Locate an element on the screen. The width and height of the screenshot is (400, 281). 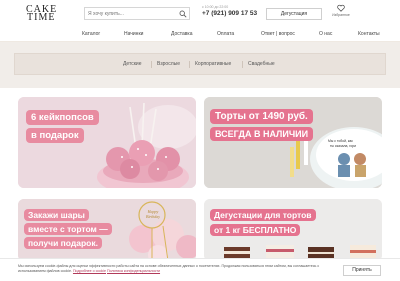
banner-balloons-line1: Закажи шары is located at coordinates (56, 215).